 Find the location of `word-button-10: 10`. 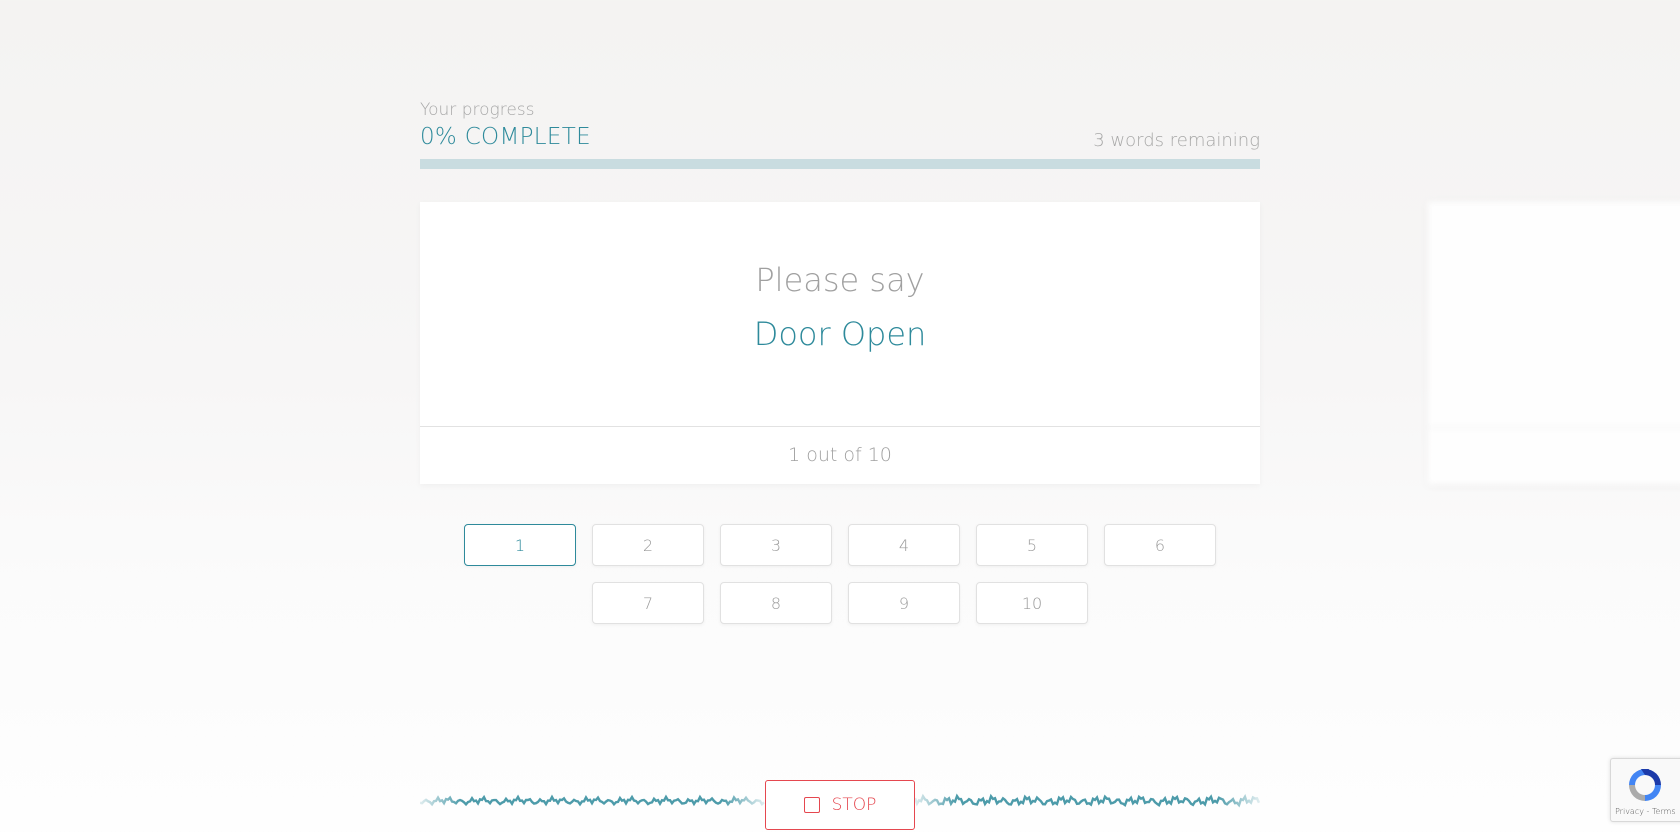

word-button-10: 10 is located at coordinates (1032, 603).